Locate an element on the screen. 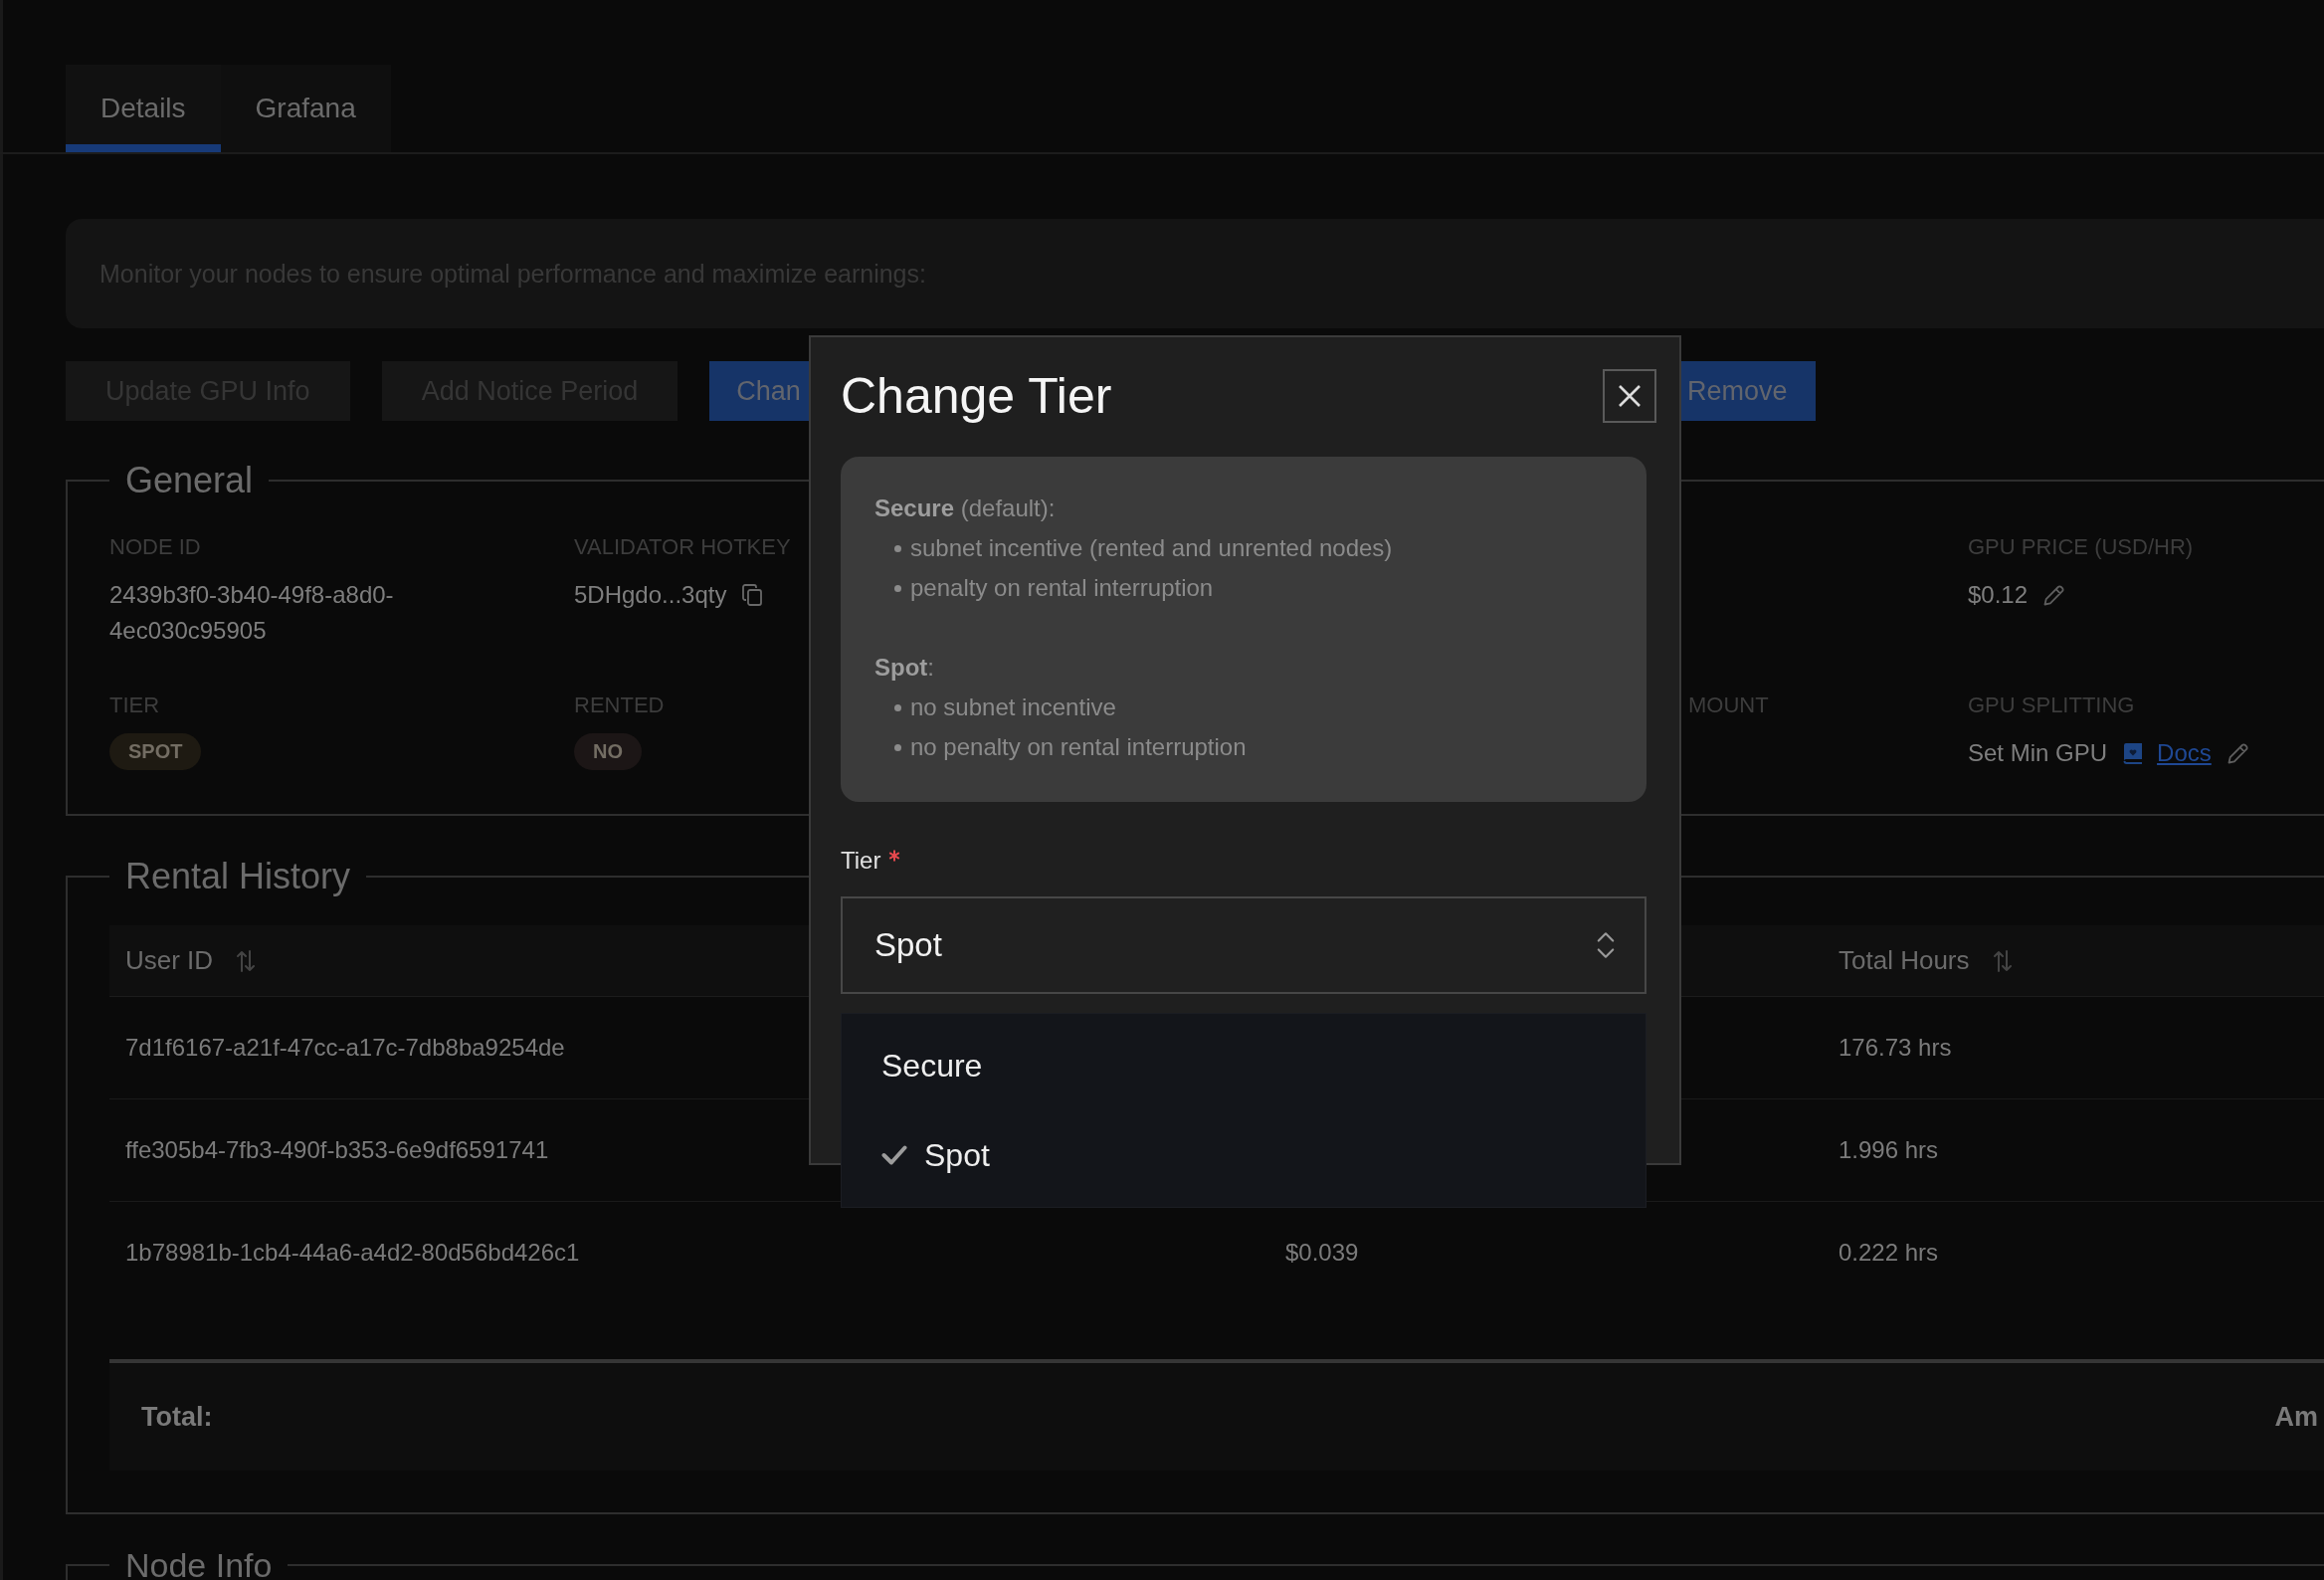 Image resolution: width=2324 pixels, height=1580 pixels. tab: Grafana is located at coordinates (305, 108).